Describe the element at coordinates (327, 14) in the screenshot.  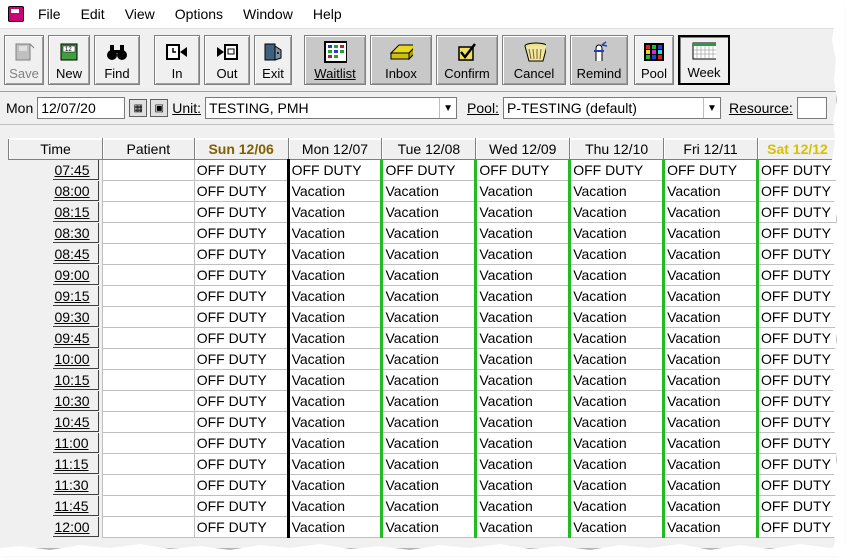
I see `menu-help: Help` at that location.